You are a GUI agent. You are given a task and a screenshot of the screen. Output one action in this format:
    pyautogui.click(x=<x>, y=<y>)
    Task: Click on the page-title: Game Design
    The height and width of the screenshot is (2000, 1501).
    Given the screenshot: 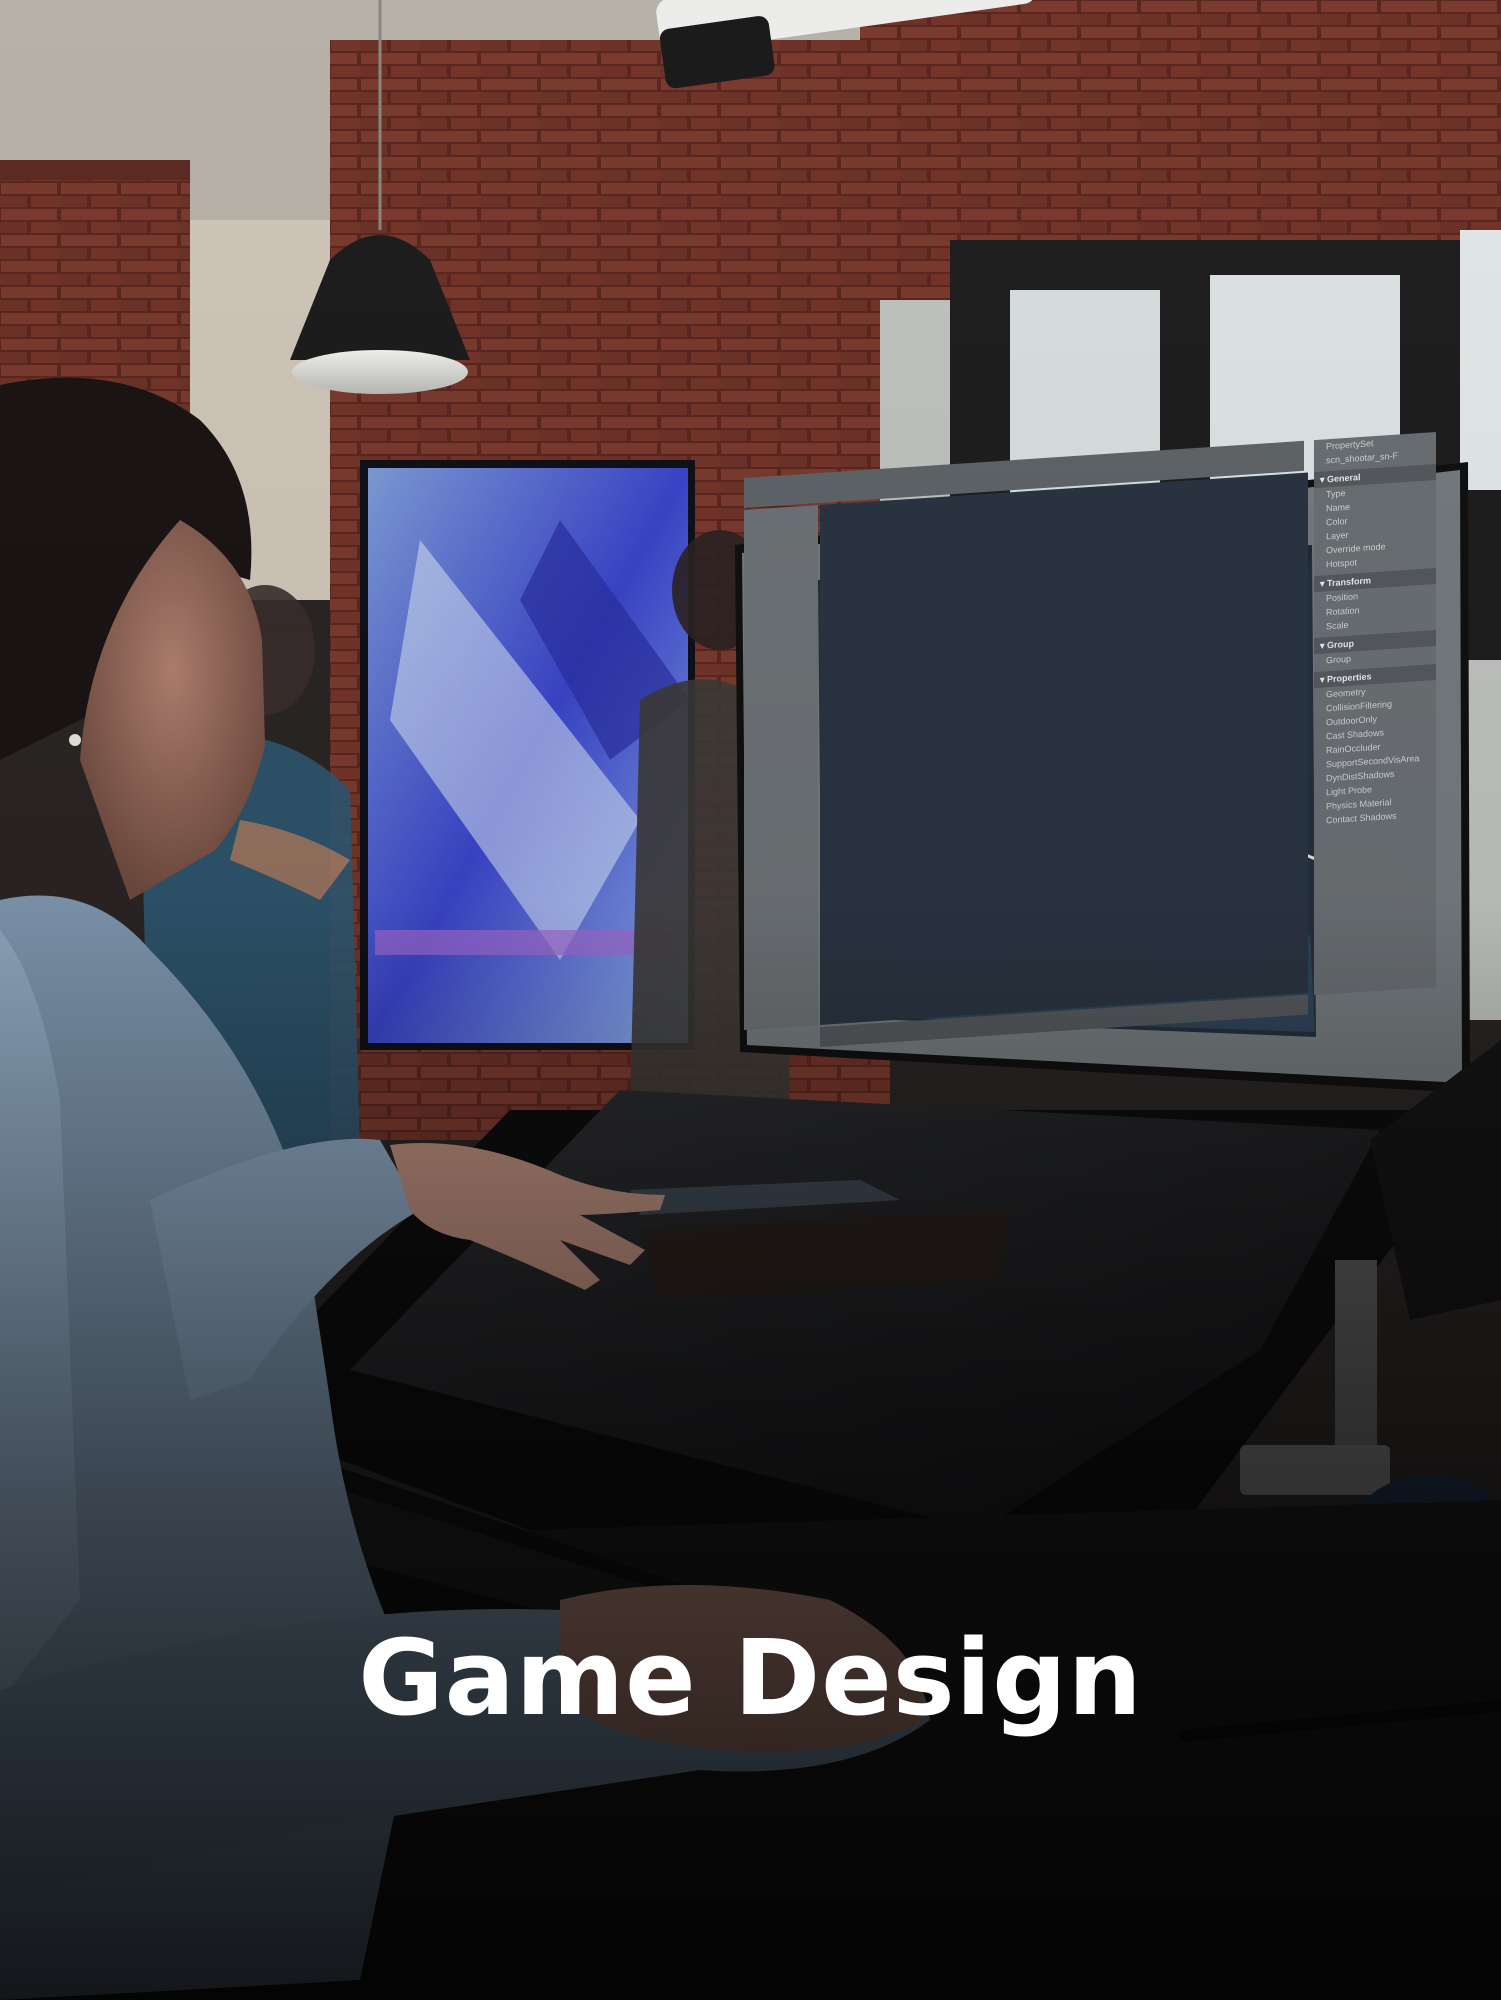 What is the action you would take?
    pyautogui.click(x=750, y=1678)
    